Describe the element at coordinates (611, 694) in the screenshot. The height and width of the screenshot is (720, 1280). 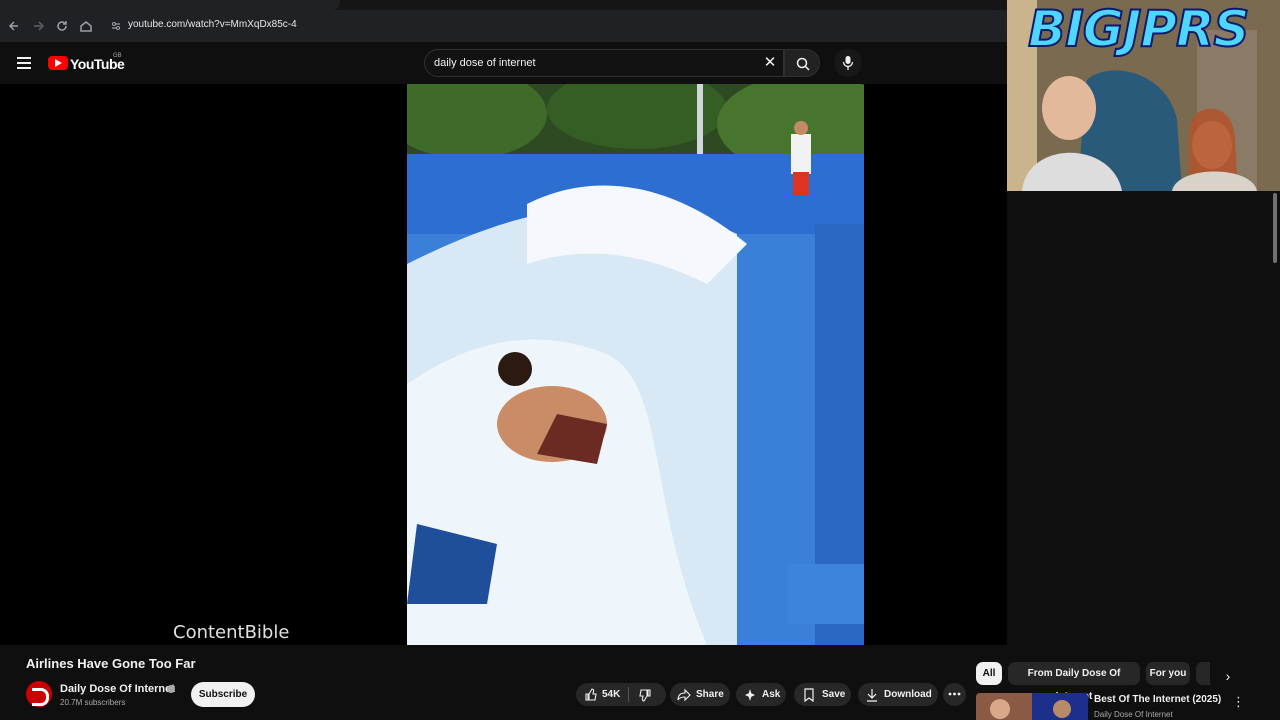
I see `like-count: 54K` at that location.